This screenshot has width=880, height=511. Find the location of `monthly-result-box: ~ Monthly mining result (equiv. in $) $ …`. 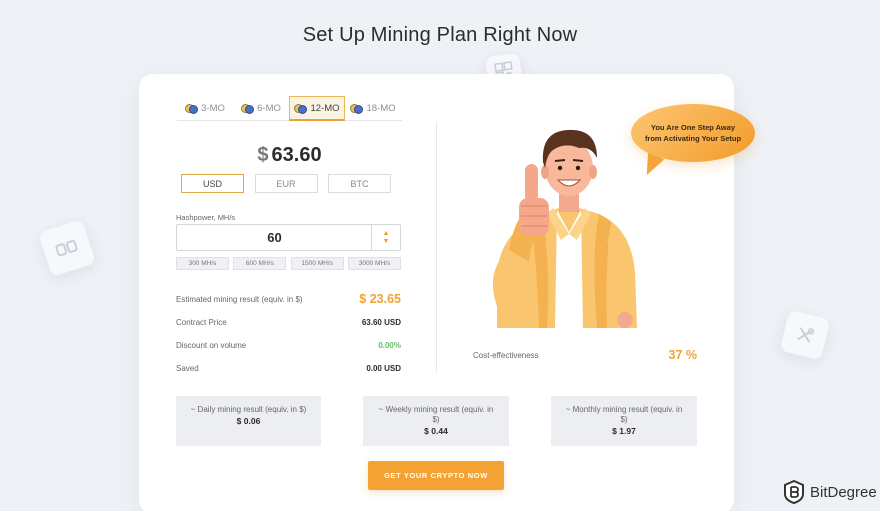

monthly-result-box: ~ Monthly mining result (equiv. in $) $ … is located at coordinates (624, 421).